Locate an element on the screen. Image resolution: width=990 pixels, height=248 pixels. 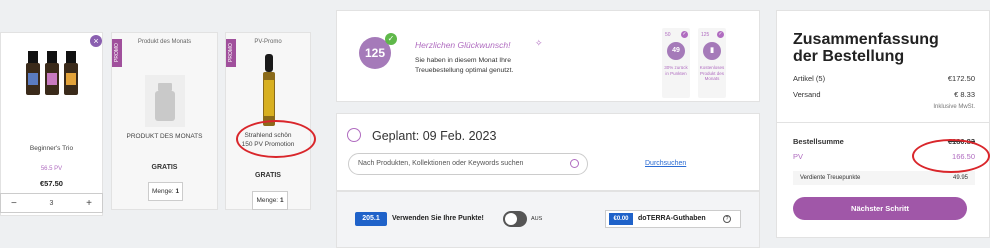
summary-row-items: Artikel (5) €172.50 is located at coordinates (884, 78).